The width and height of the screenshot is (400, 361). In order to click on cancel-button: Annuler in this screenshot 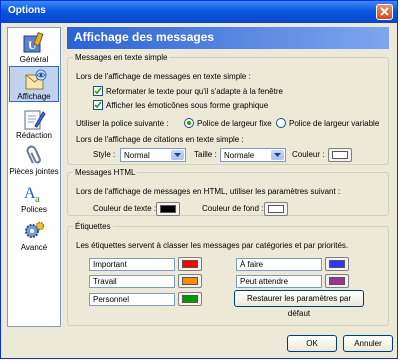, I will do `click(368, 343)`.